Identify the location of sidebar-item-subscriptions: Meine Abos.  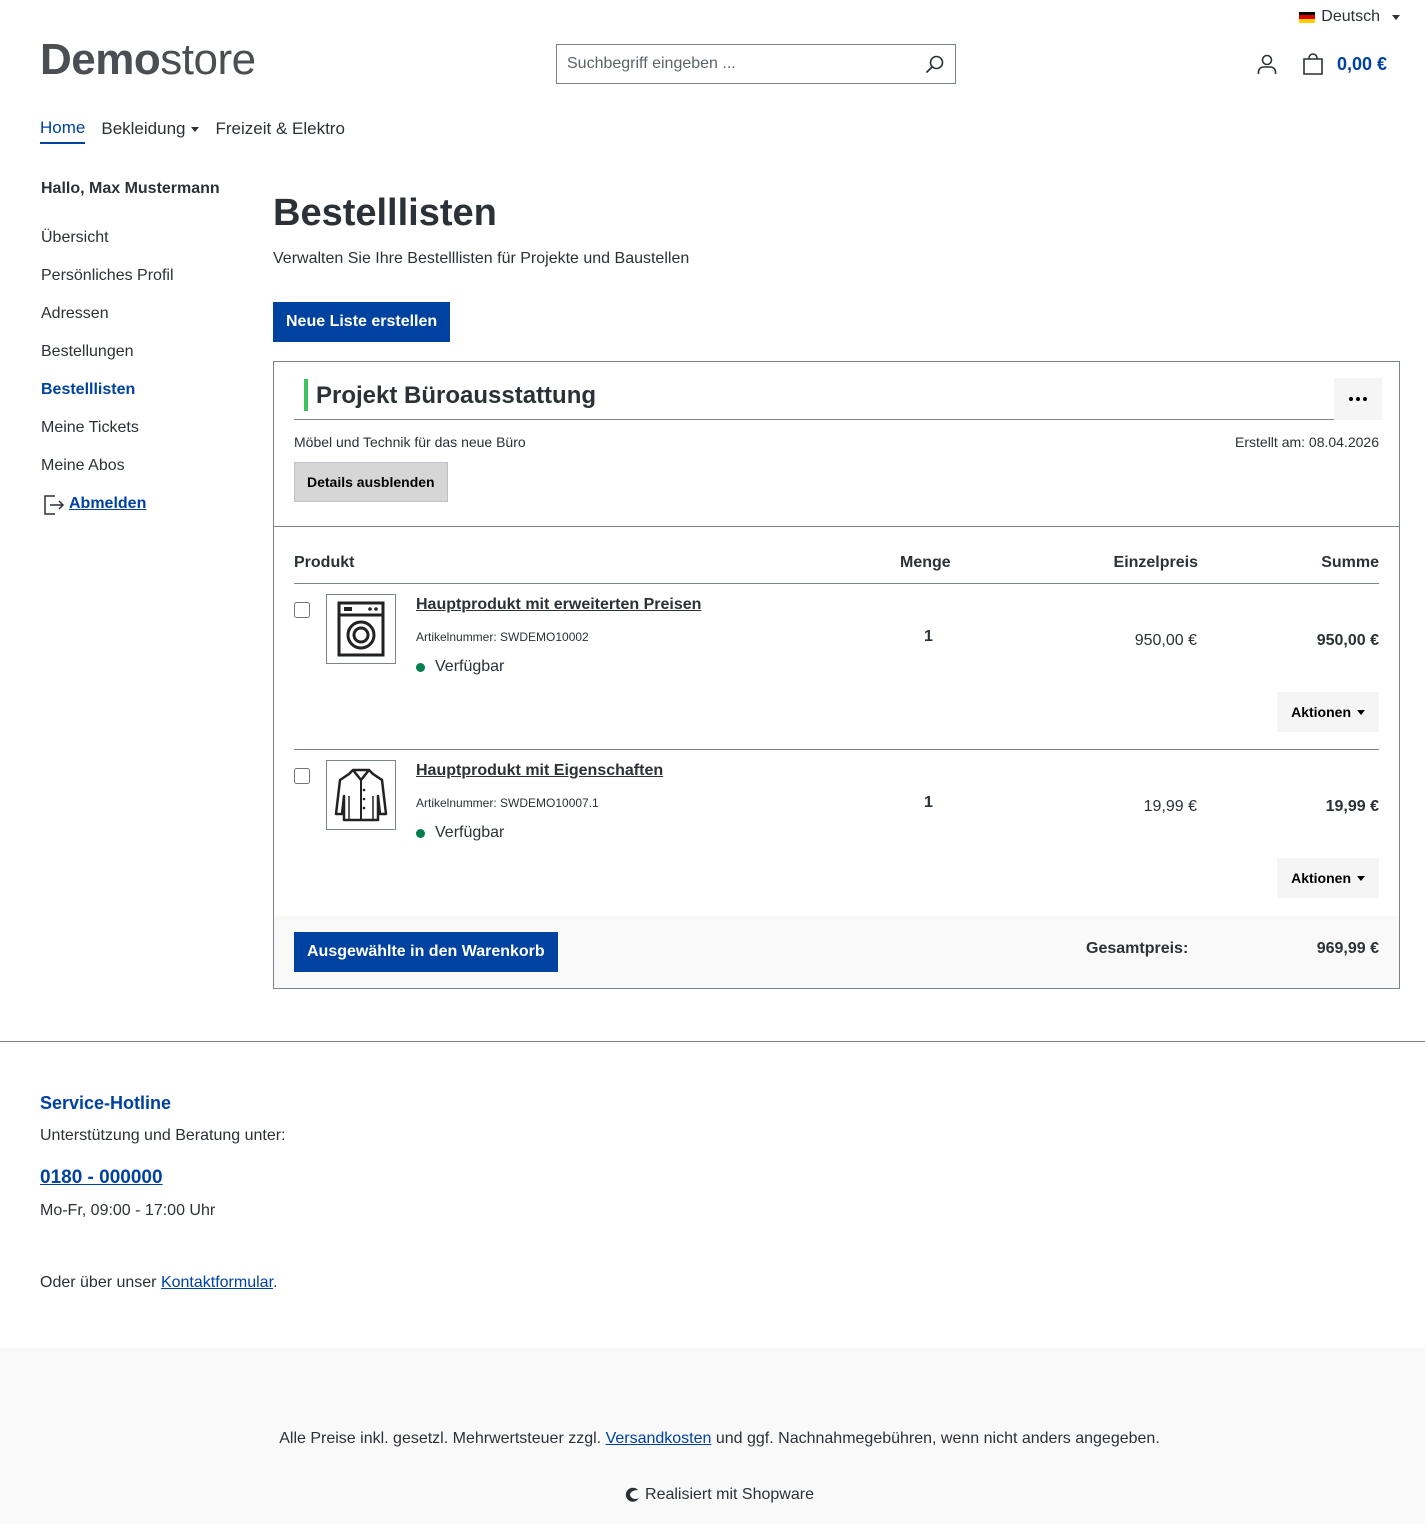
(141, 466).